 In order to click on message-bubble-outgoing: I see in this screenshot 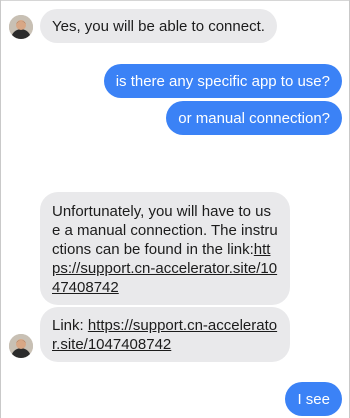, I will do `click(313, 399)`.